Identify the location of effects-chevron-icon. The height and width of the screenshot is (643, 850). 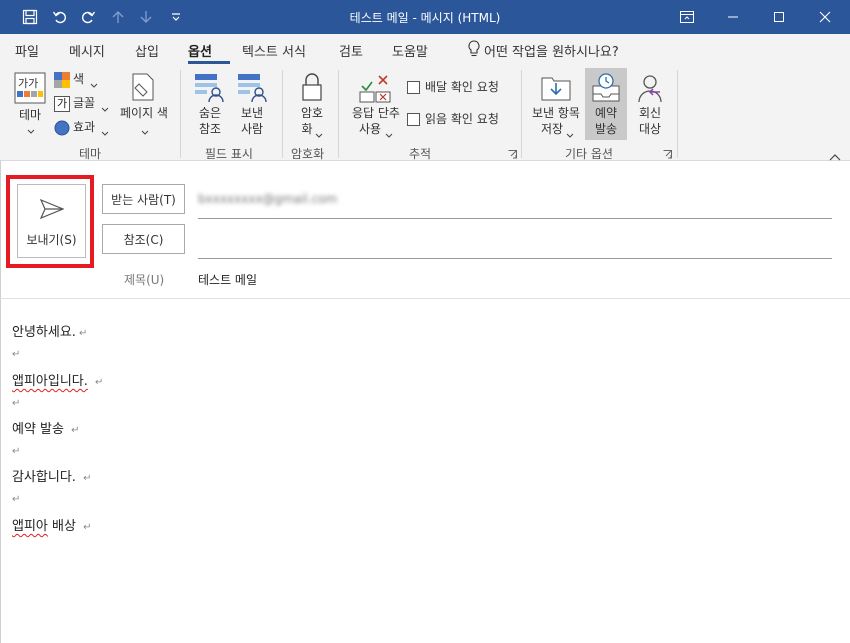
(105, 132).